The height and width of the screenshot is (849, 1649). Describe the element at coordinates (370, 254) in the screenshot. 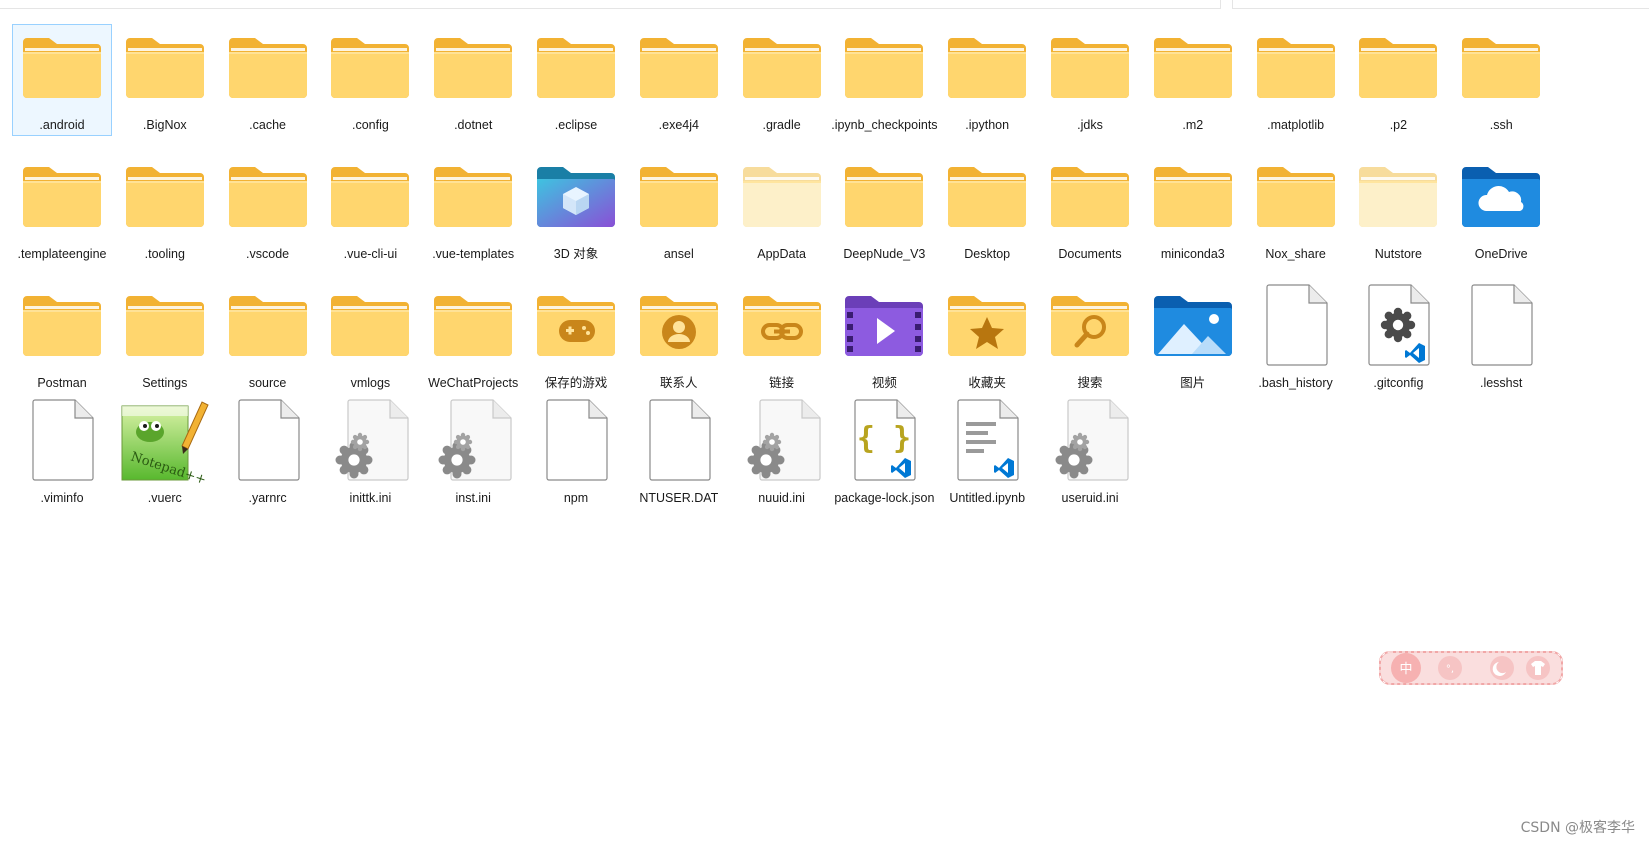

I see `file-name: .vue-cli-ui` at that location.